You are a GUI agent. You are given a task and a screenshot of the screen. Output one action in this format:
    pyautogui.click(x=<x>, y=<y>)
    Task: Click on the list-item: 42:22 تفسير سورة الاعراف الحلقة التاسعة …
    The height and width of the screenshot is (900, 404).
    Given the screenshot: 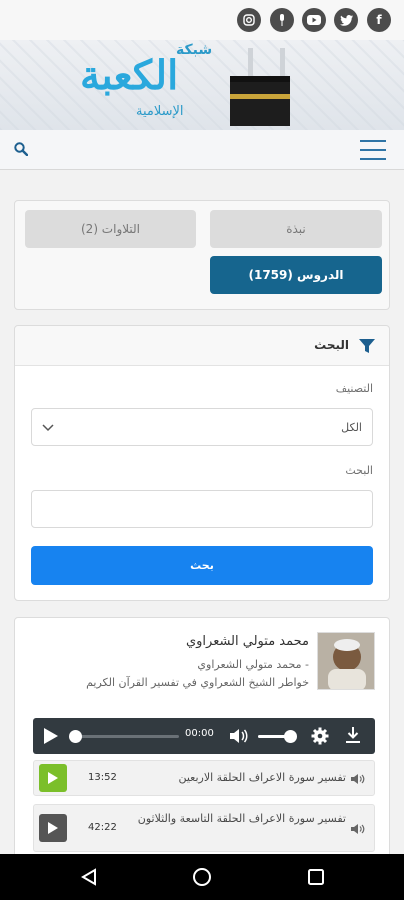 What is the action you would take?
    pyautogui.click(x=204, y=828)
    